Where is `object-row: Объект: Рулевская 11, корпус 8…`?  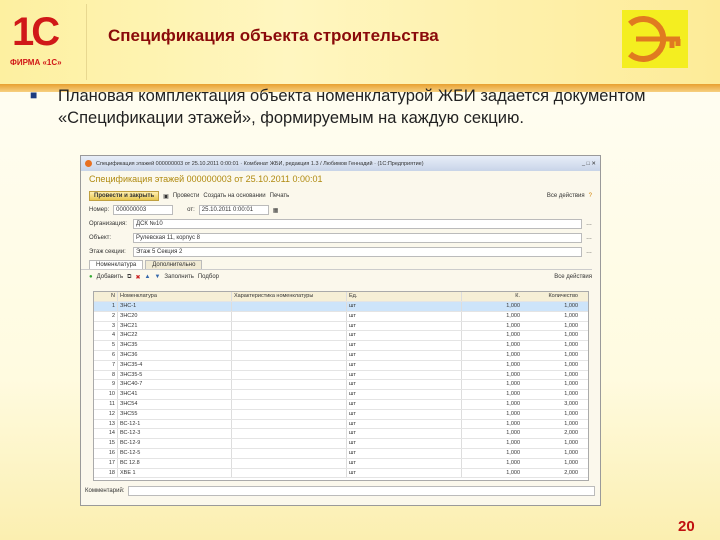 object-row: Объект: Рулевская 11, корпус 8… is located at coordinates (340, 238).